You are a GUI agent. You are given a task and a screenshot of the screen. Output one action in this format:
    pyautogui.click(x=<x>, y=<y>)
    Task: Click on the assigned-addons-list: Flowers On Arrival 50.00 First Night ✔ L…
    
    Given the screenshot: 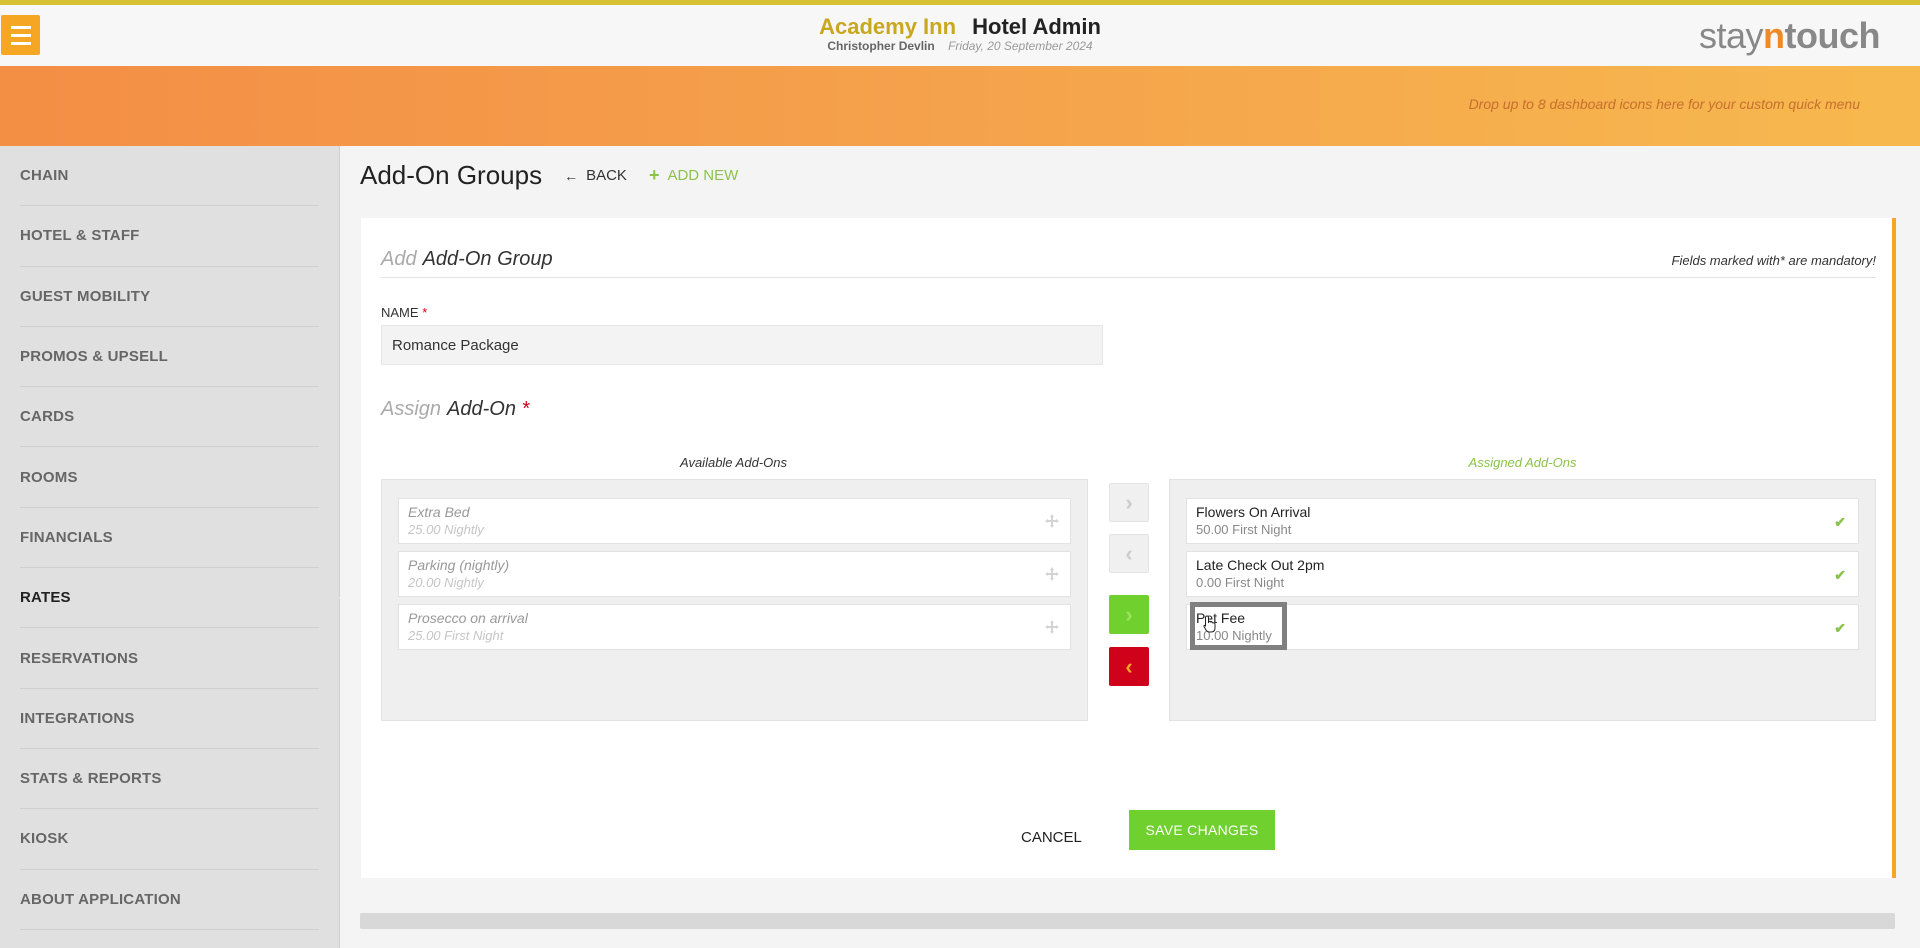 What is the action you would take?
    pyautogui.click(x=1522, y=600)
    